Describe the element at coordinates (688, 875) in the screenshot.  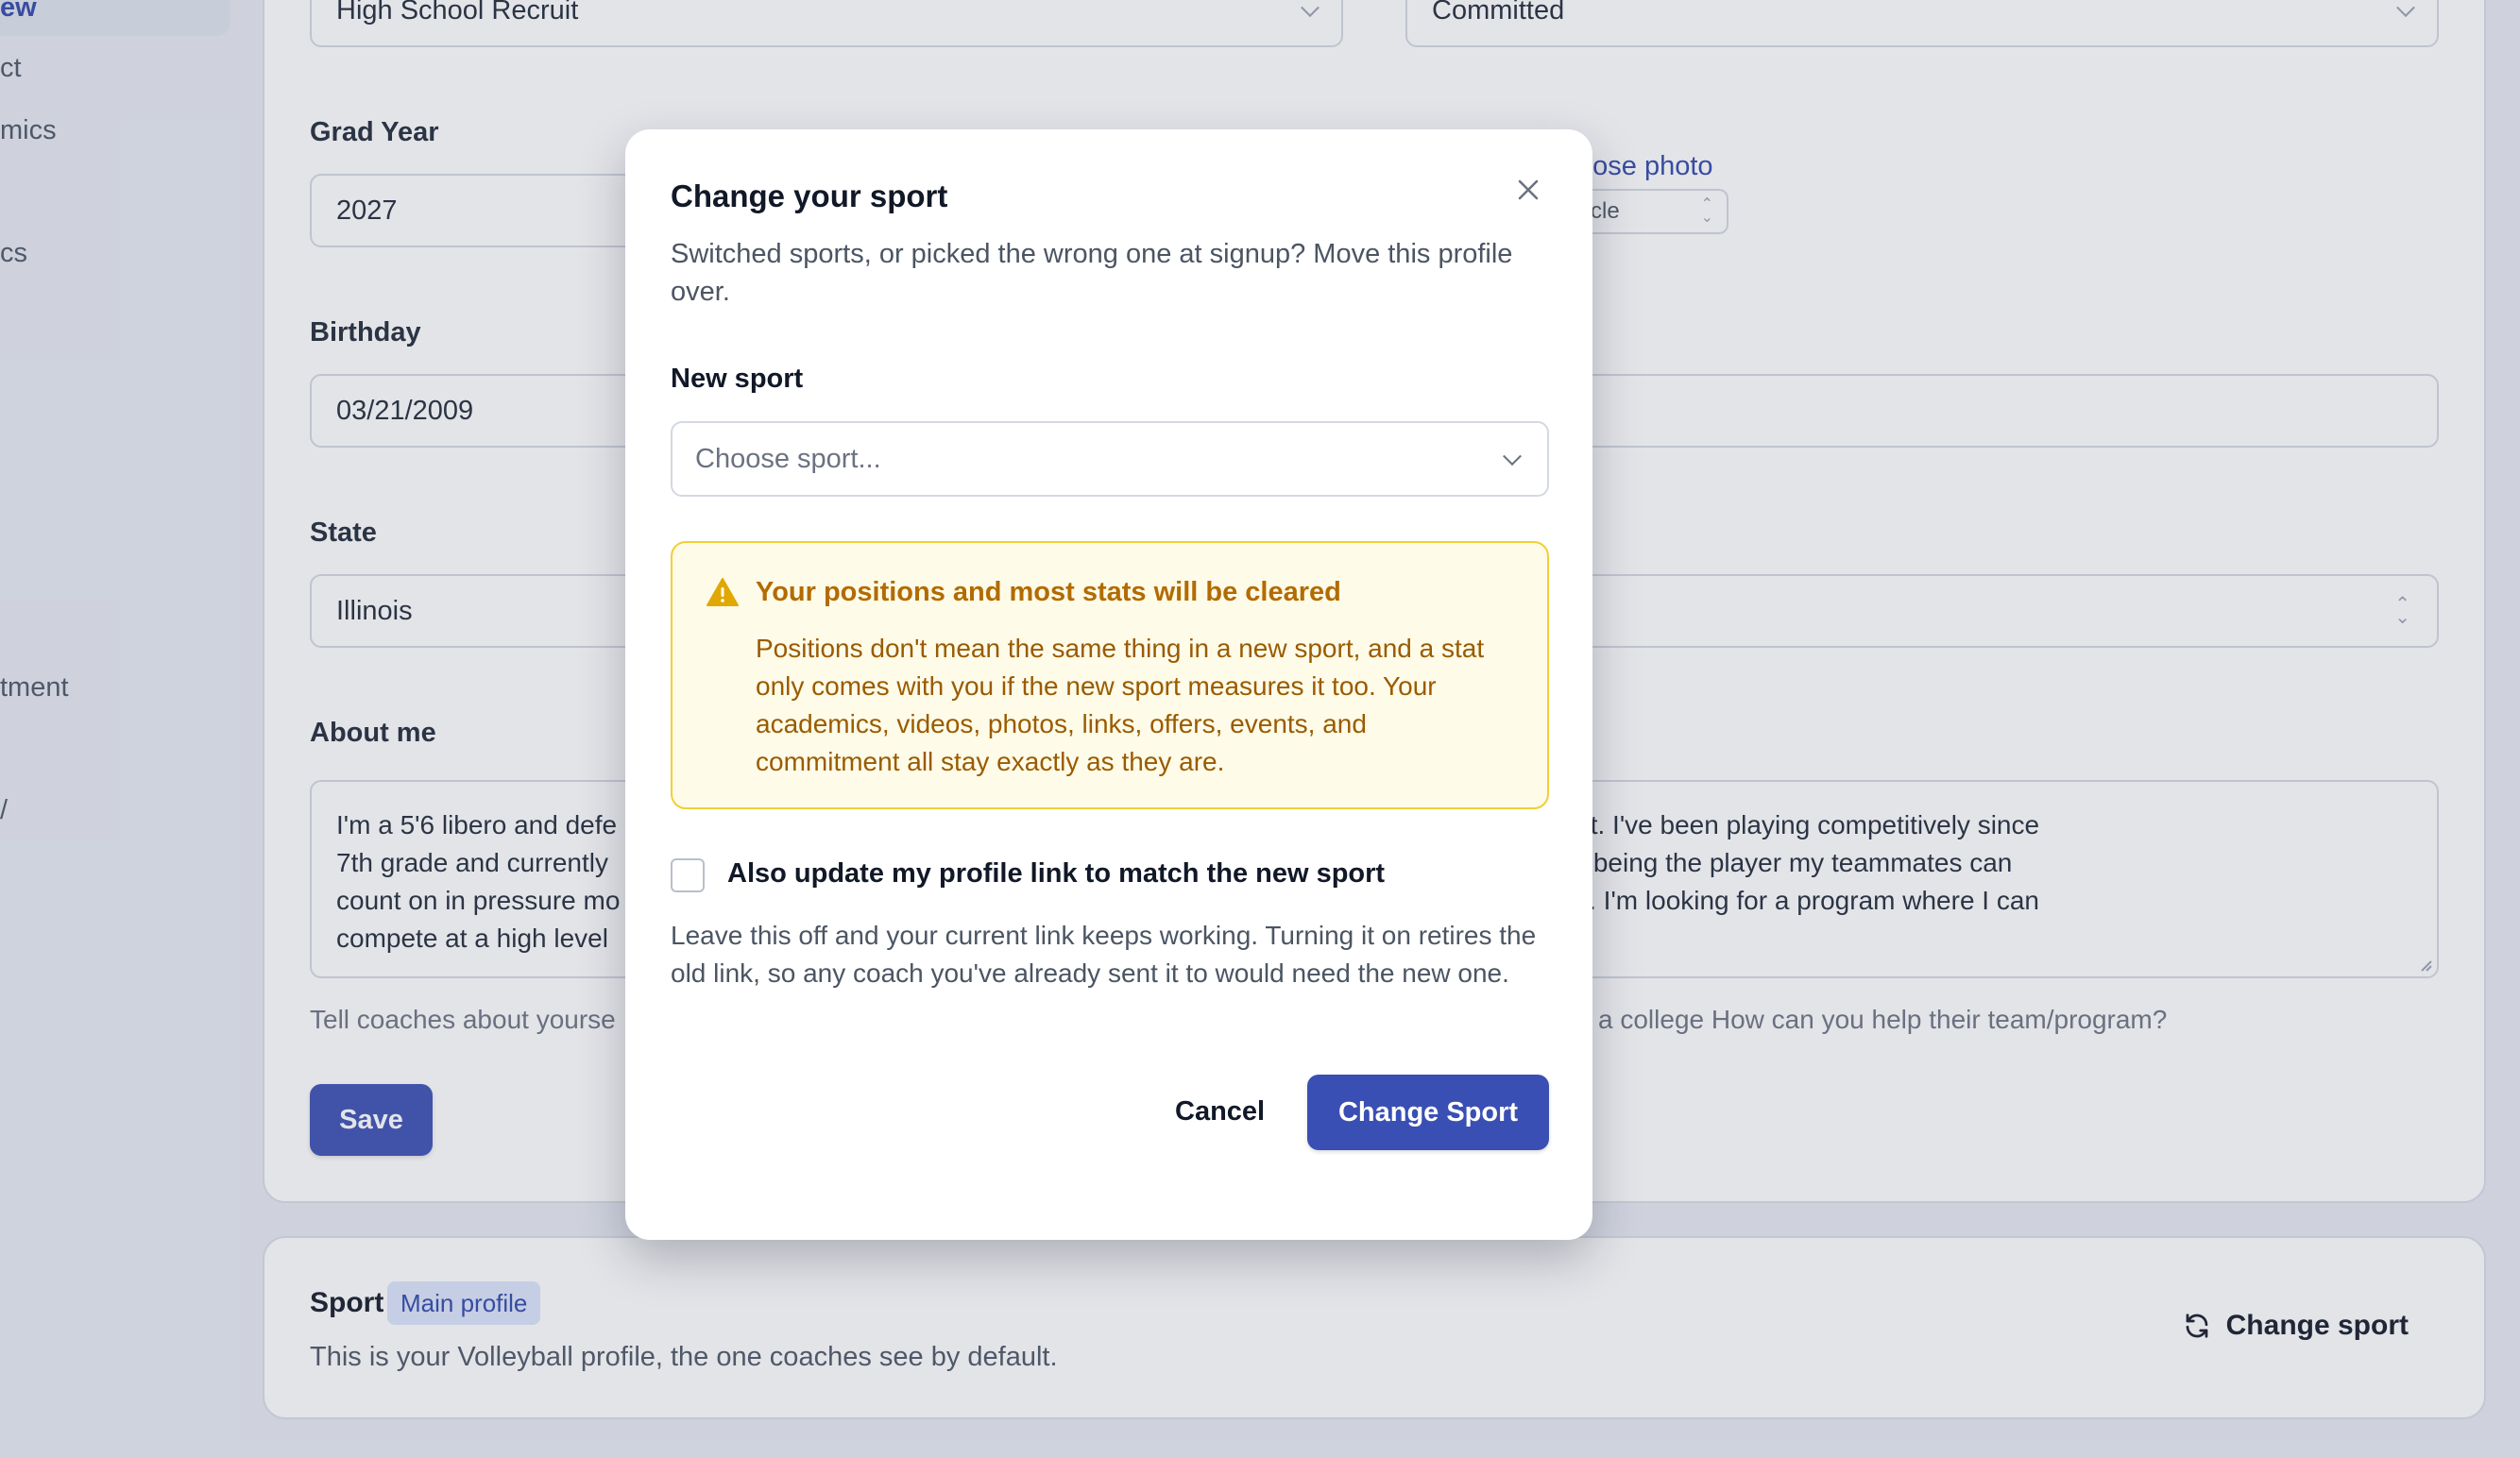
I see `update-link-checkbox` at that location.